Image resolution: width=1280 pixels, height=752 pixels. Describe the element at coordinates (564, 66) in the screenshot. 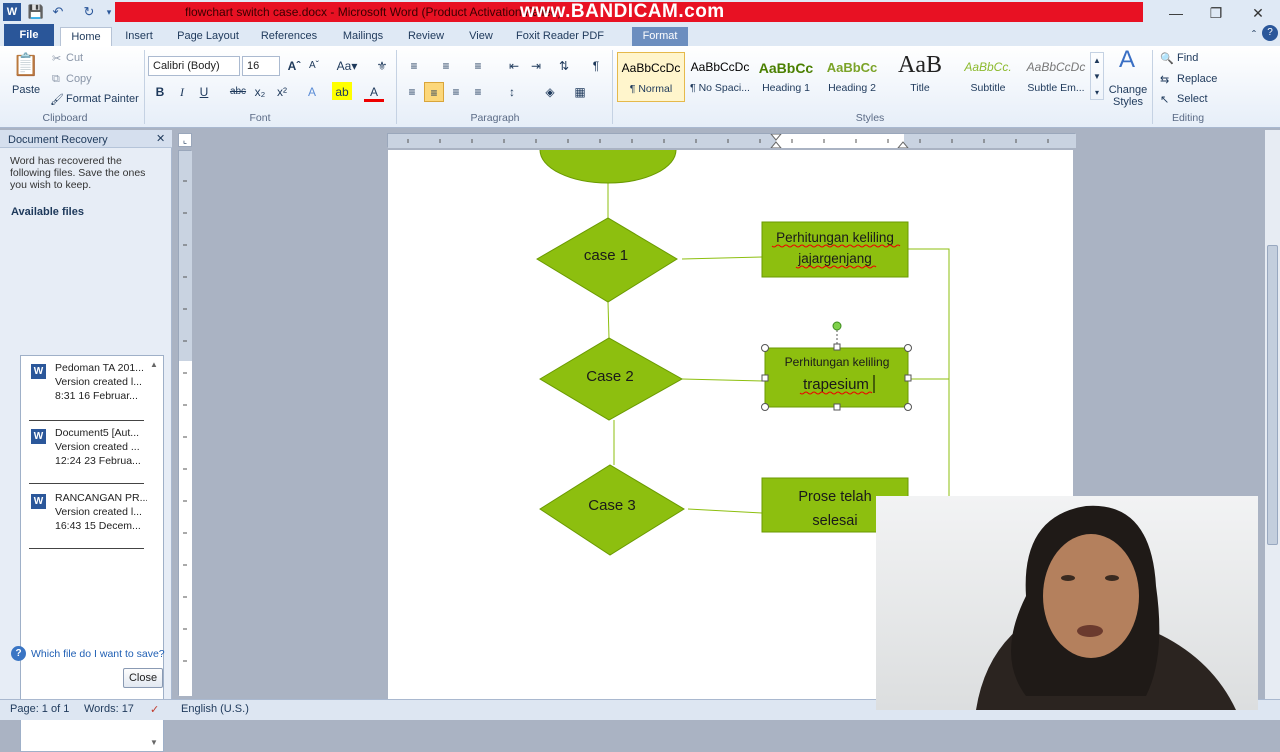

I see `sort-icon: ⇅` at that location.